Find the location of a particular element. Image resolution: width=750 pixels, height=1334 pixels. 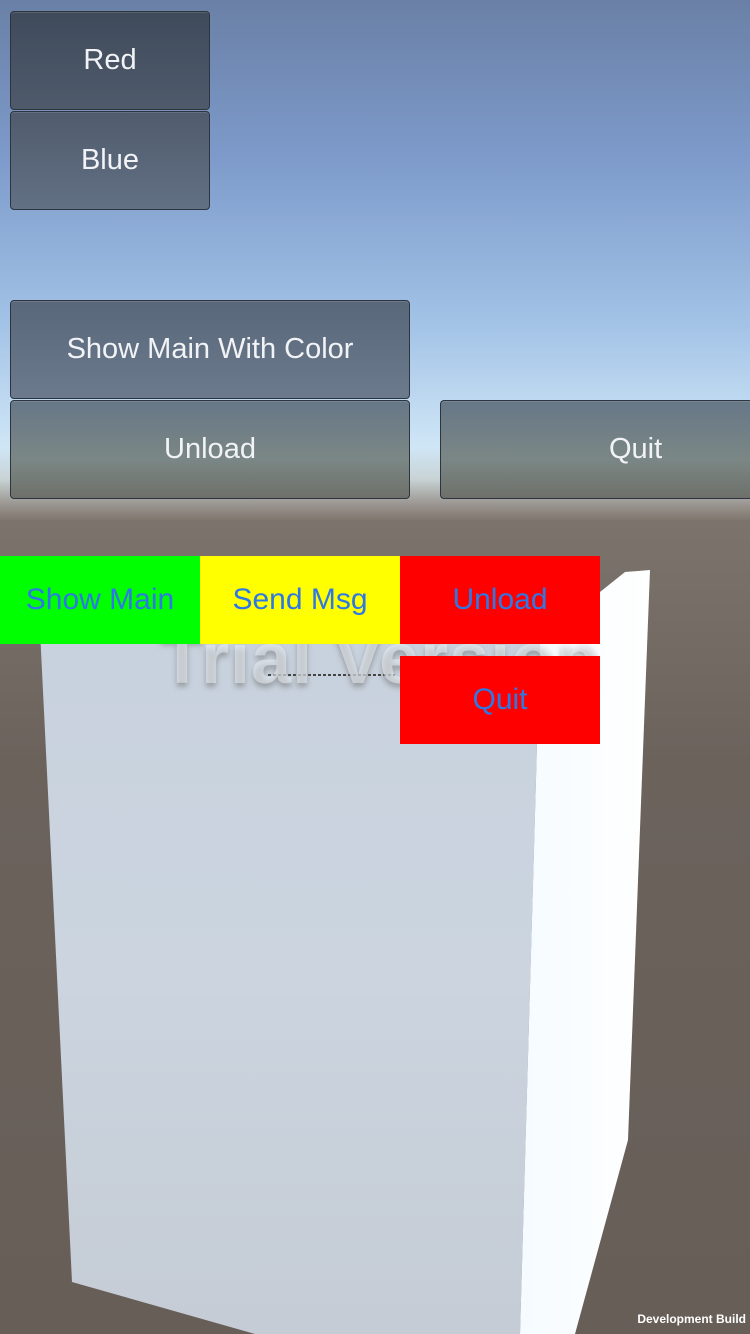

show-main-button: Show Main is located at coordinates (100, 600).